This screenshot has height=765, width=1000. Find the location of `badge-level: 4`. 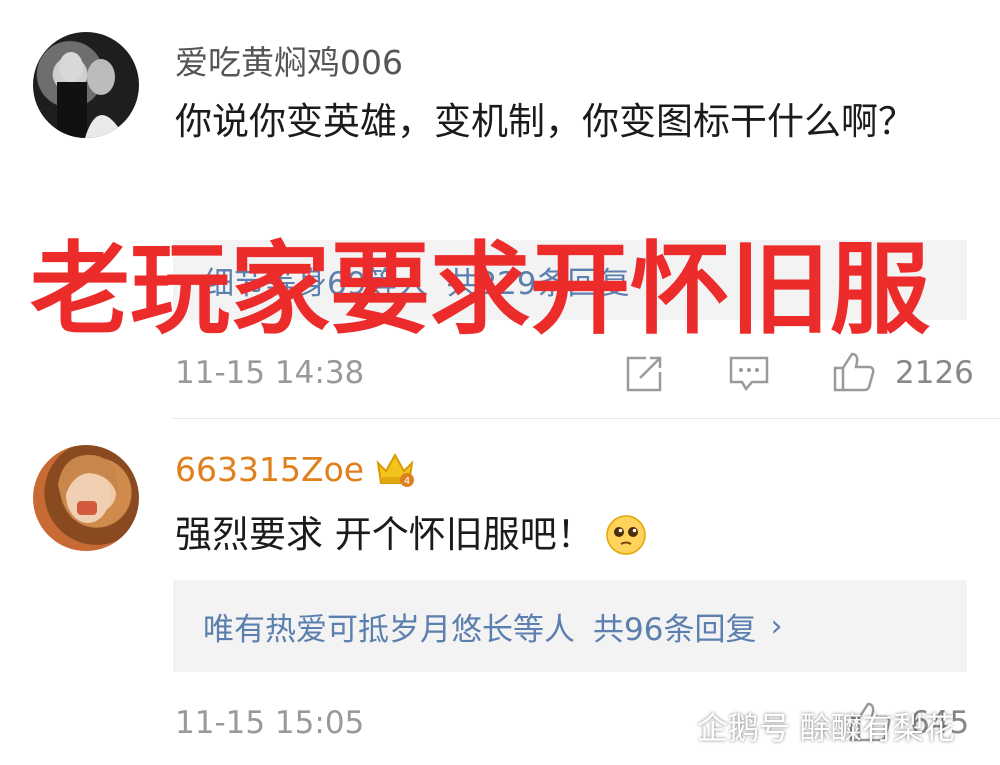

badge-level: 4 is located at coordinates (407, 481).